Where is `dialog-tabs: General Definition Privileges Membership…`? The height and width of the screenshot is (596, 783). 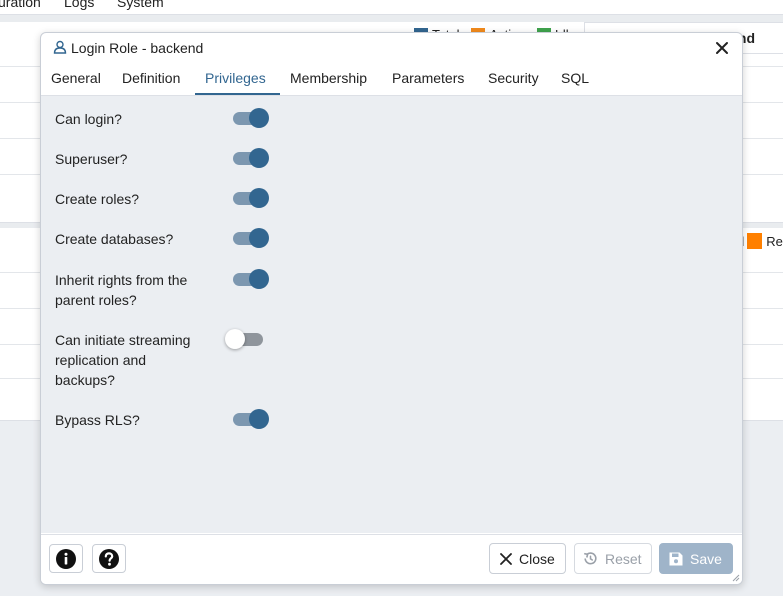 dialog-tabs: General Definition Privileges Membership… is located at coordinates (391, 81).